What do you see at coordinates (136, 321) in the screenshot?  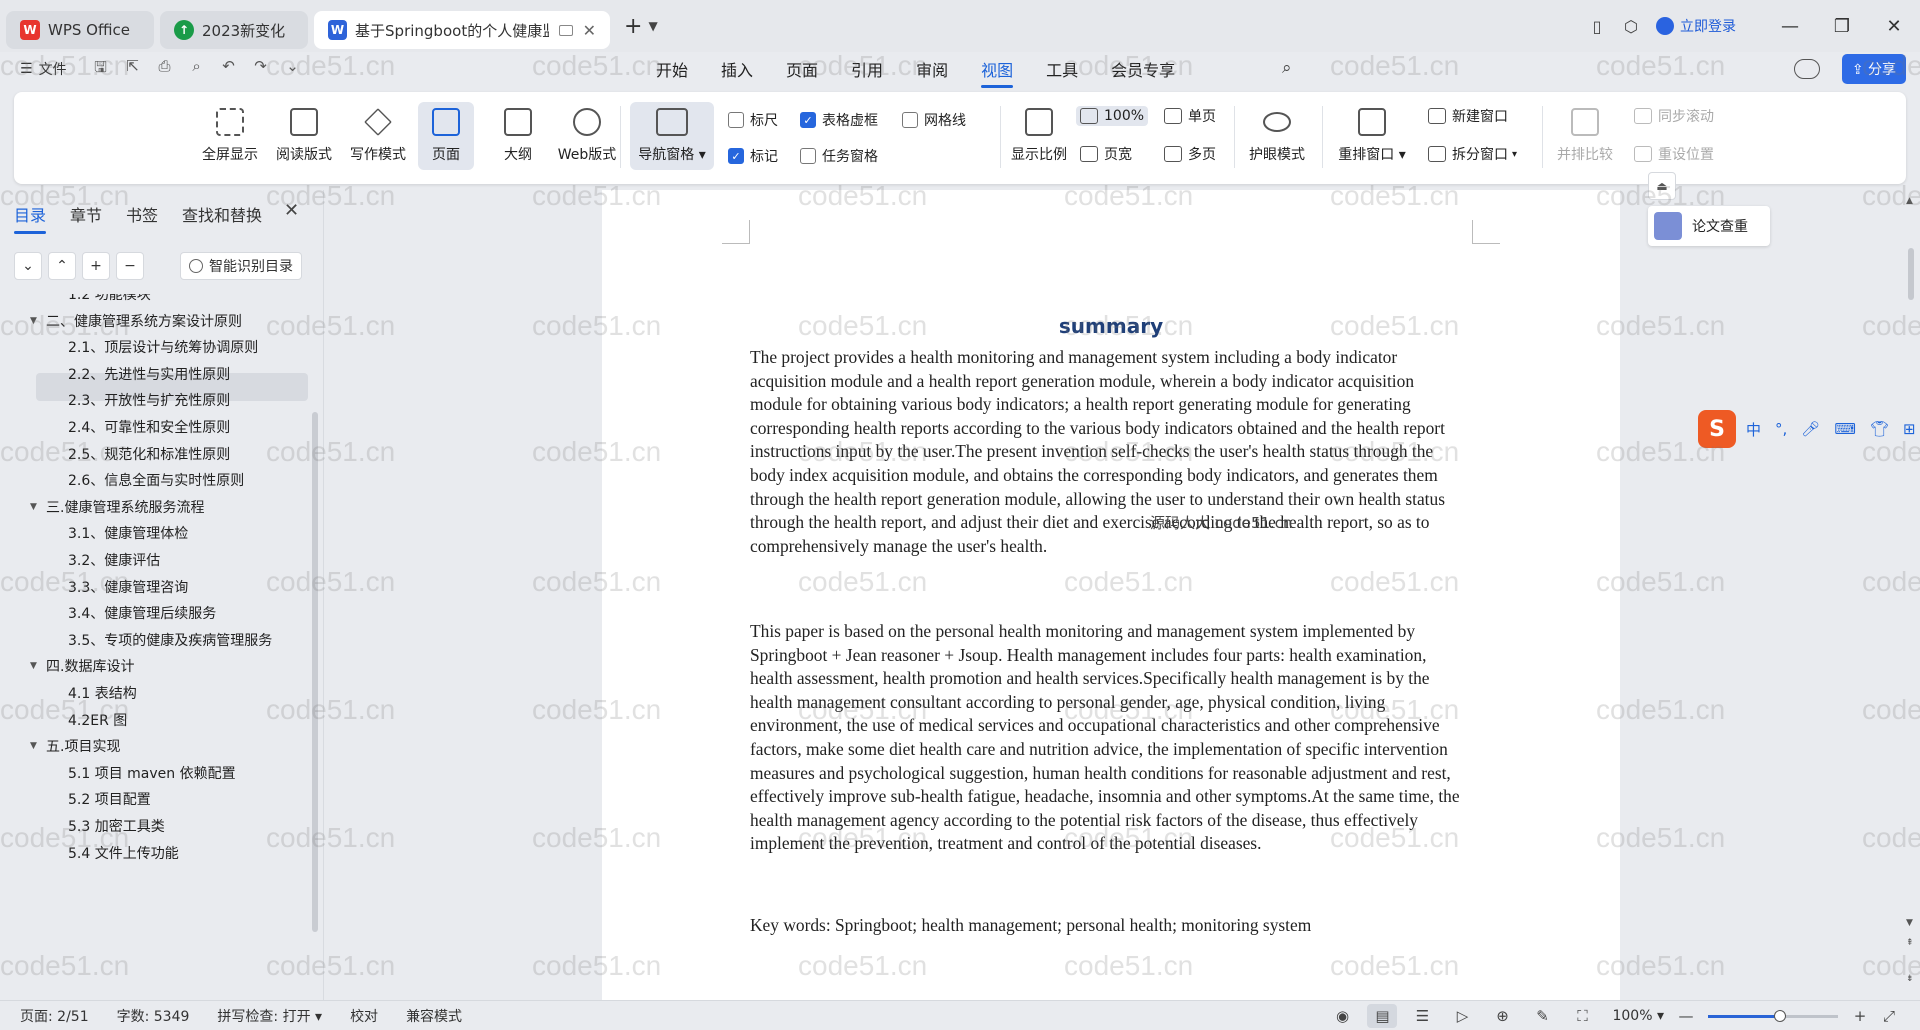 I see `toc-item: ▼ 二、健康管理系统方案设计原则` at bounding box center [136, 321].